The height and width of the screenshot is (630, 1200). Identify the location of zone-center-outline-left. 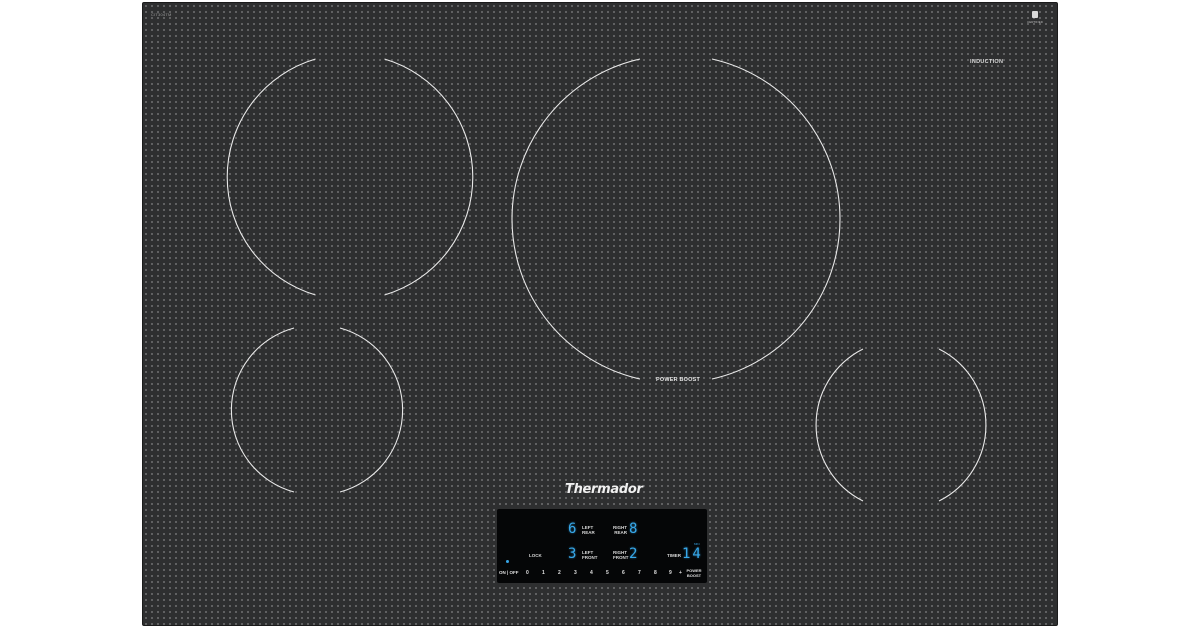
(576, 219).